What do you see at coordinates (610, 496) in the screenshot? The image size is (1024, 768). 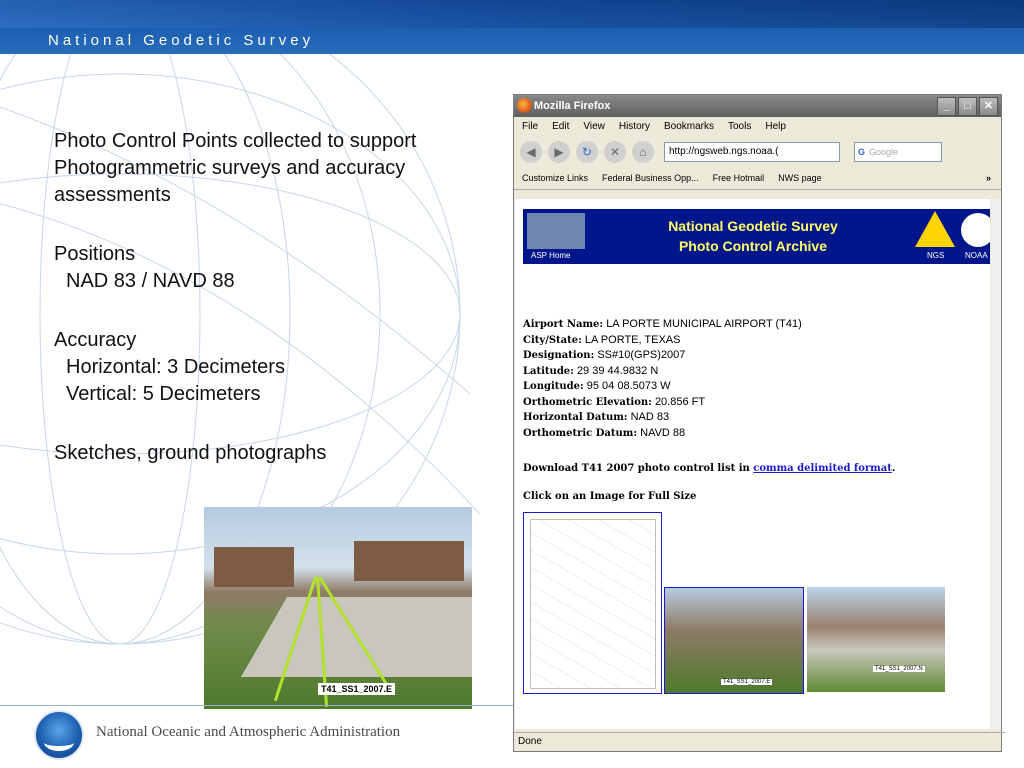 I see `click-image-instruction: Click on an Image for Full Size` at bounding box center [610, 496].